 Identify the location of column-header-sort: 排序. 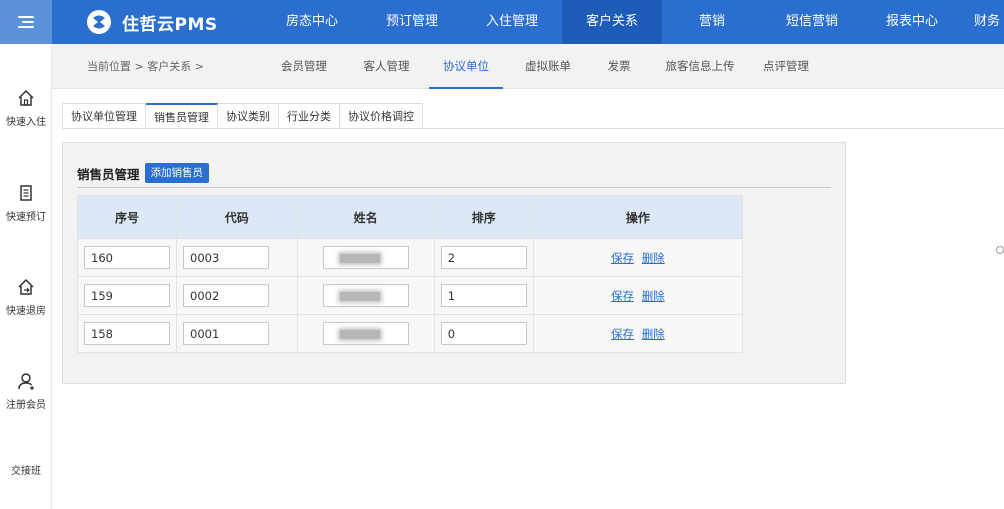
(483, 217).